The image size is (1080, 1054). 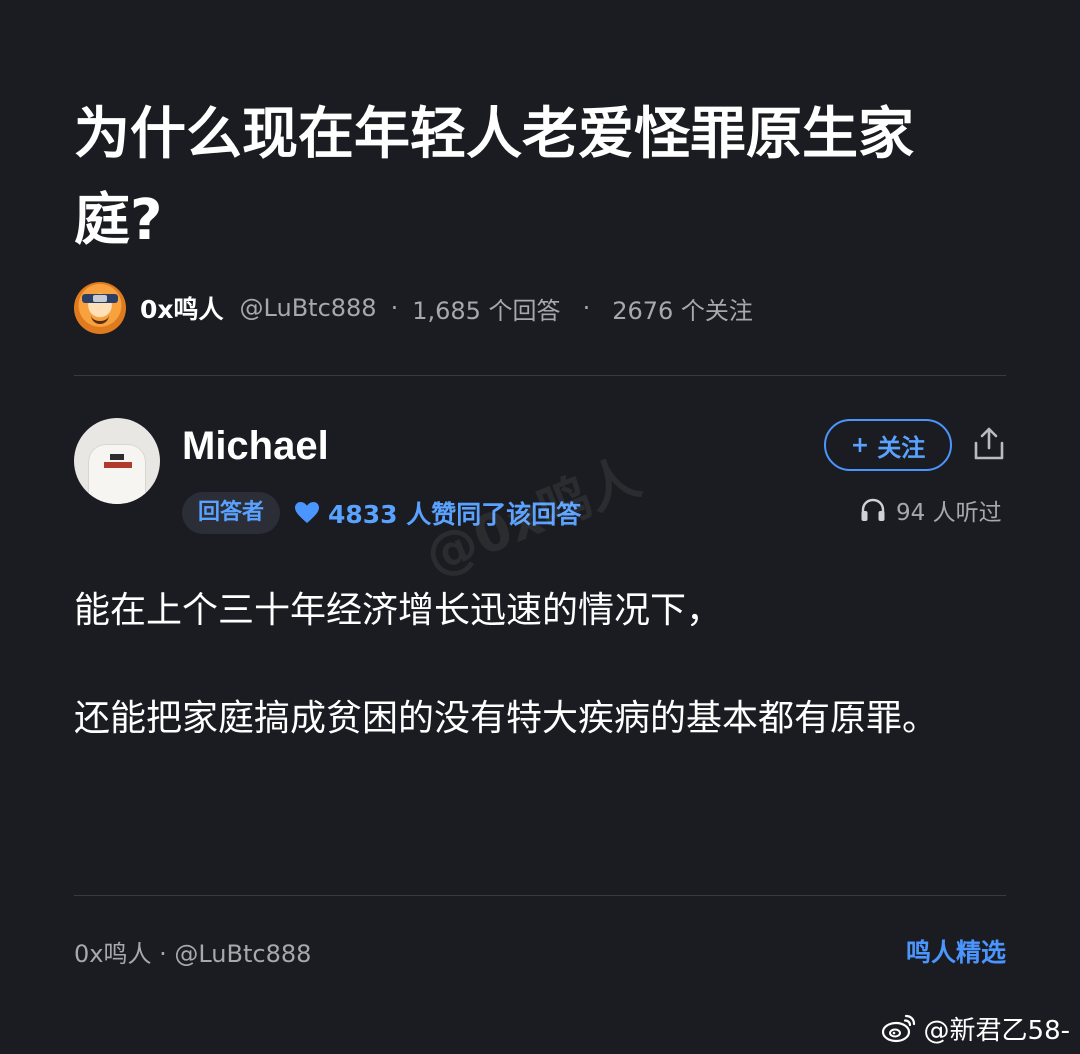 I want to click on listen-count: 94 人听过, so click(x=931, y=510).